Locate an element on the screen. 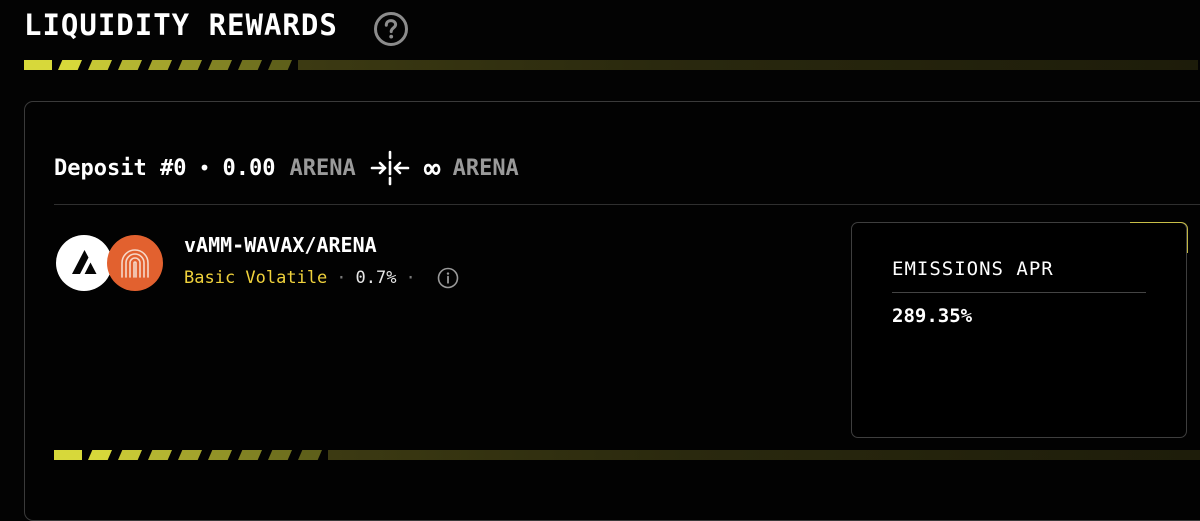 This screenshot has width=1200, height=521. arena-logo-icon is located at coordinates (135, 263).